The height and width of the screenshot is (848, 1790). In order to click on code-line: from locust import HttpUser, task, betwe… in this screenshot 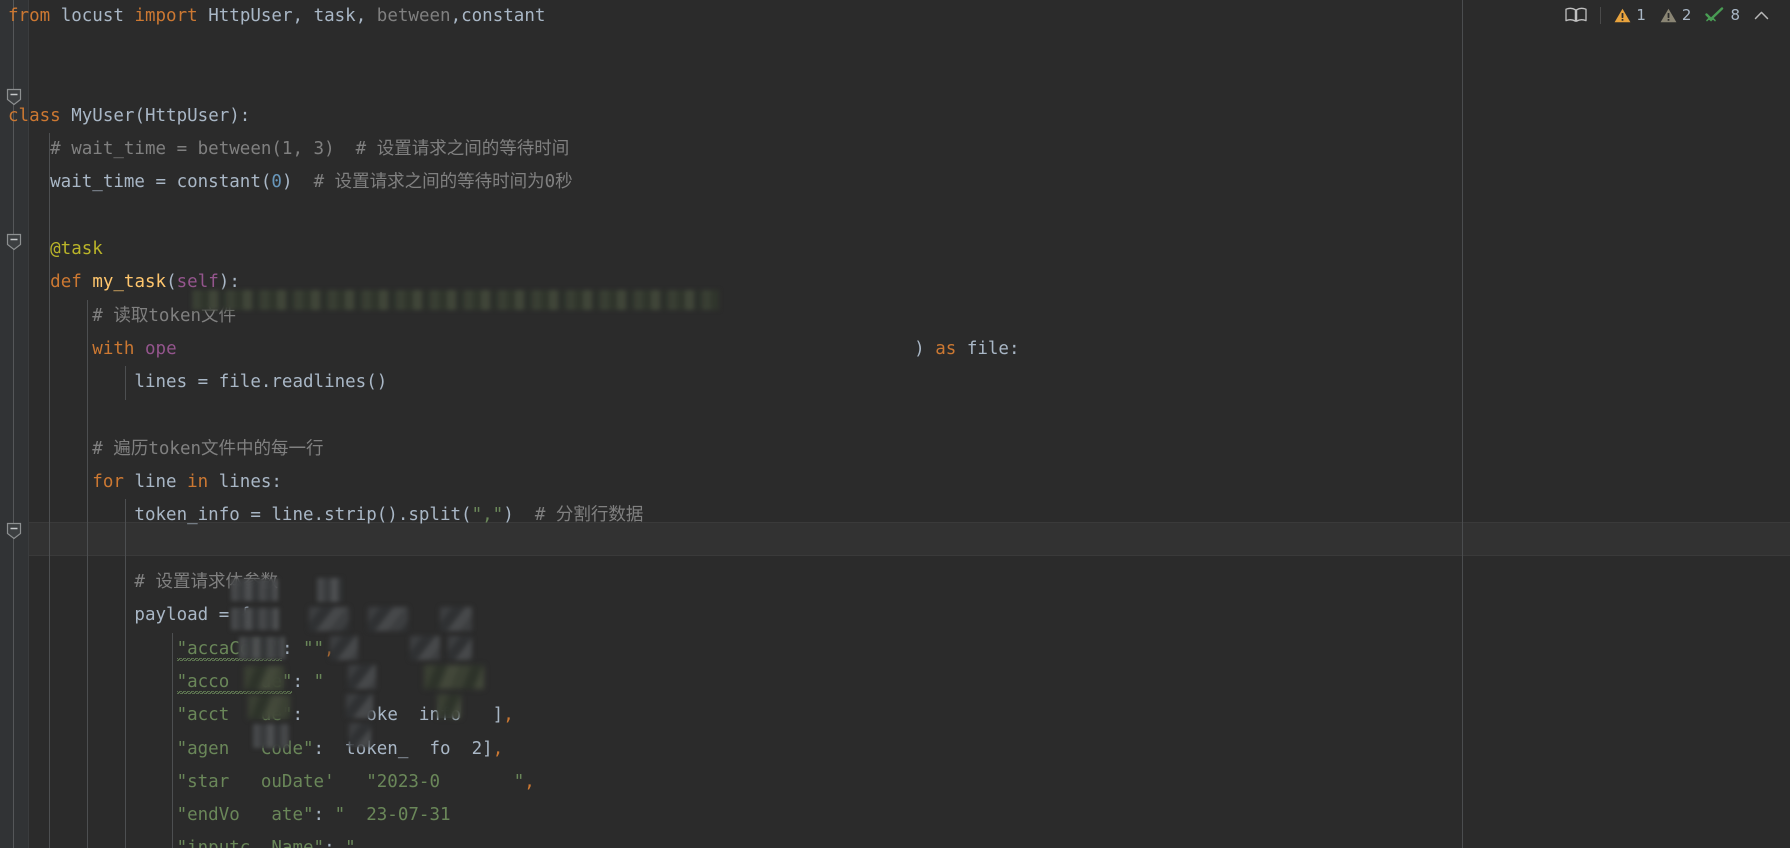, I will do `click(895, 16)`.